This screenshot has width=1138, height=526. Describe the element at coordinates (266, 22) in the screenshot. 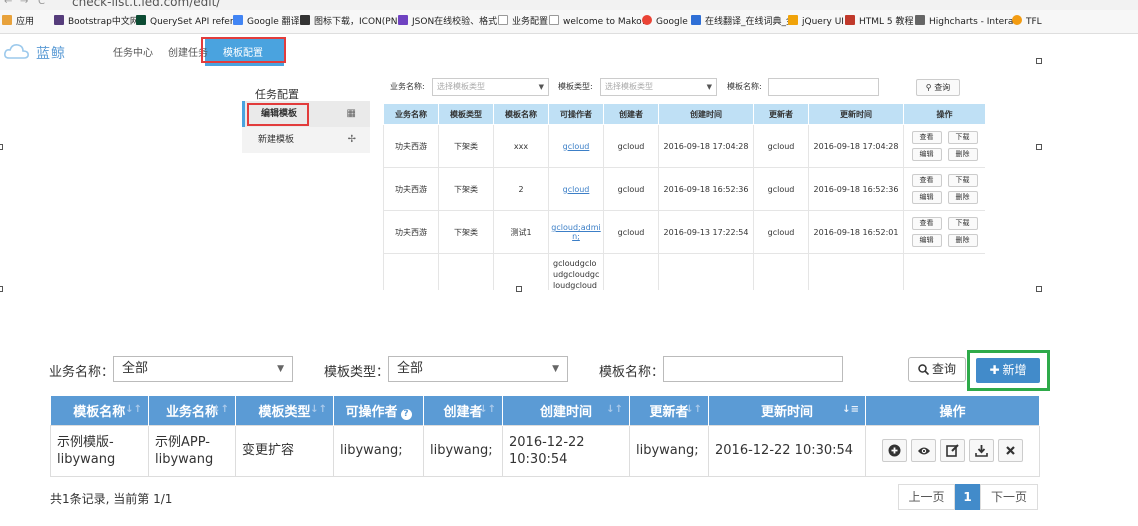

I see `bookmark-item: Google 翻译` at that location.